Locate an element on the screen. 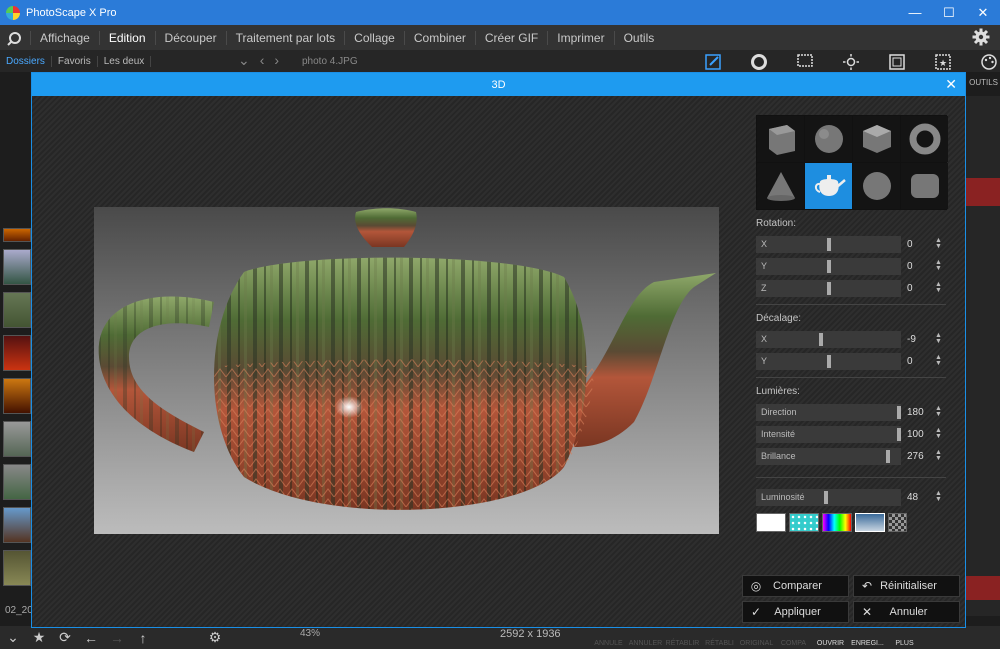 The width and height of the screenshot is (1000, 649). swatch-gradient is located at coordinates (870, 522).